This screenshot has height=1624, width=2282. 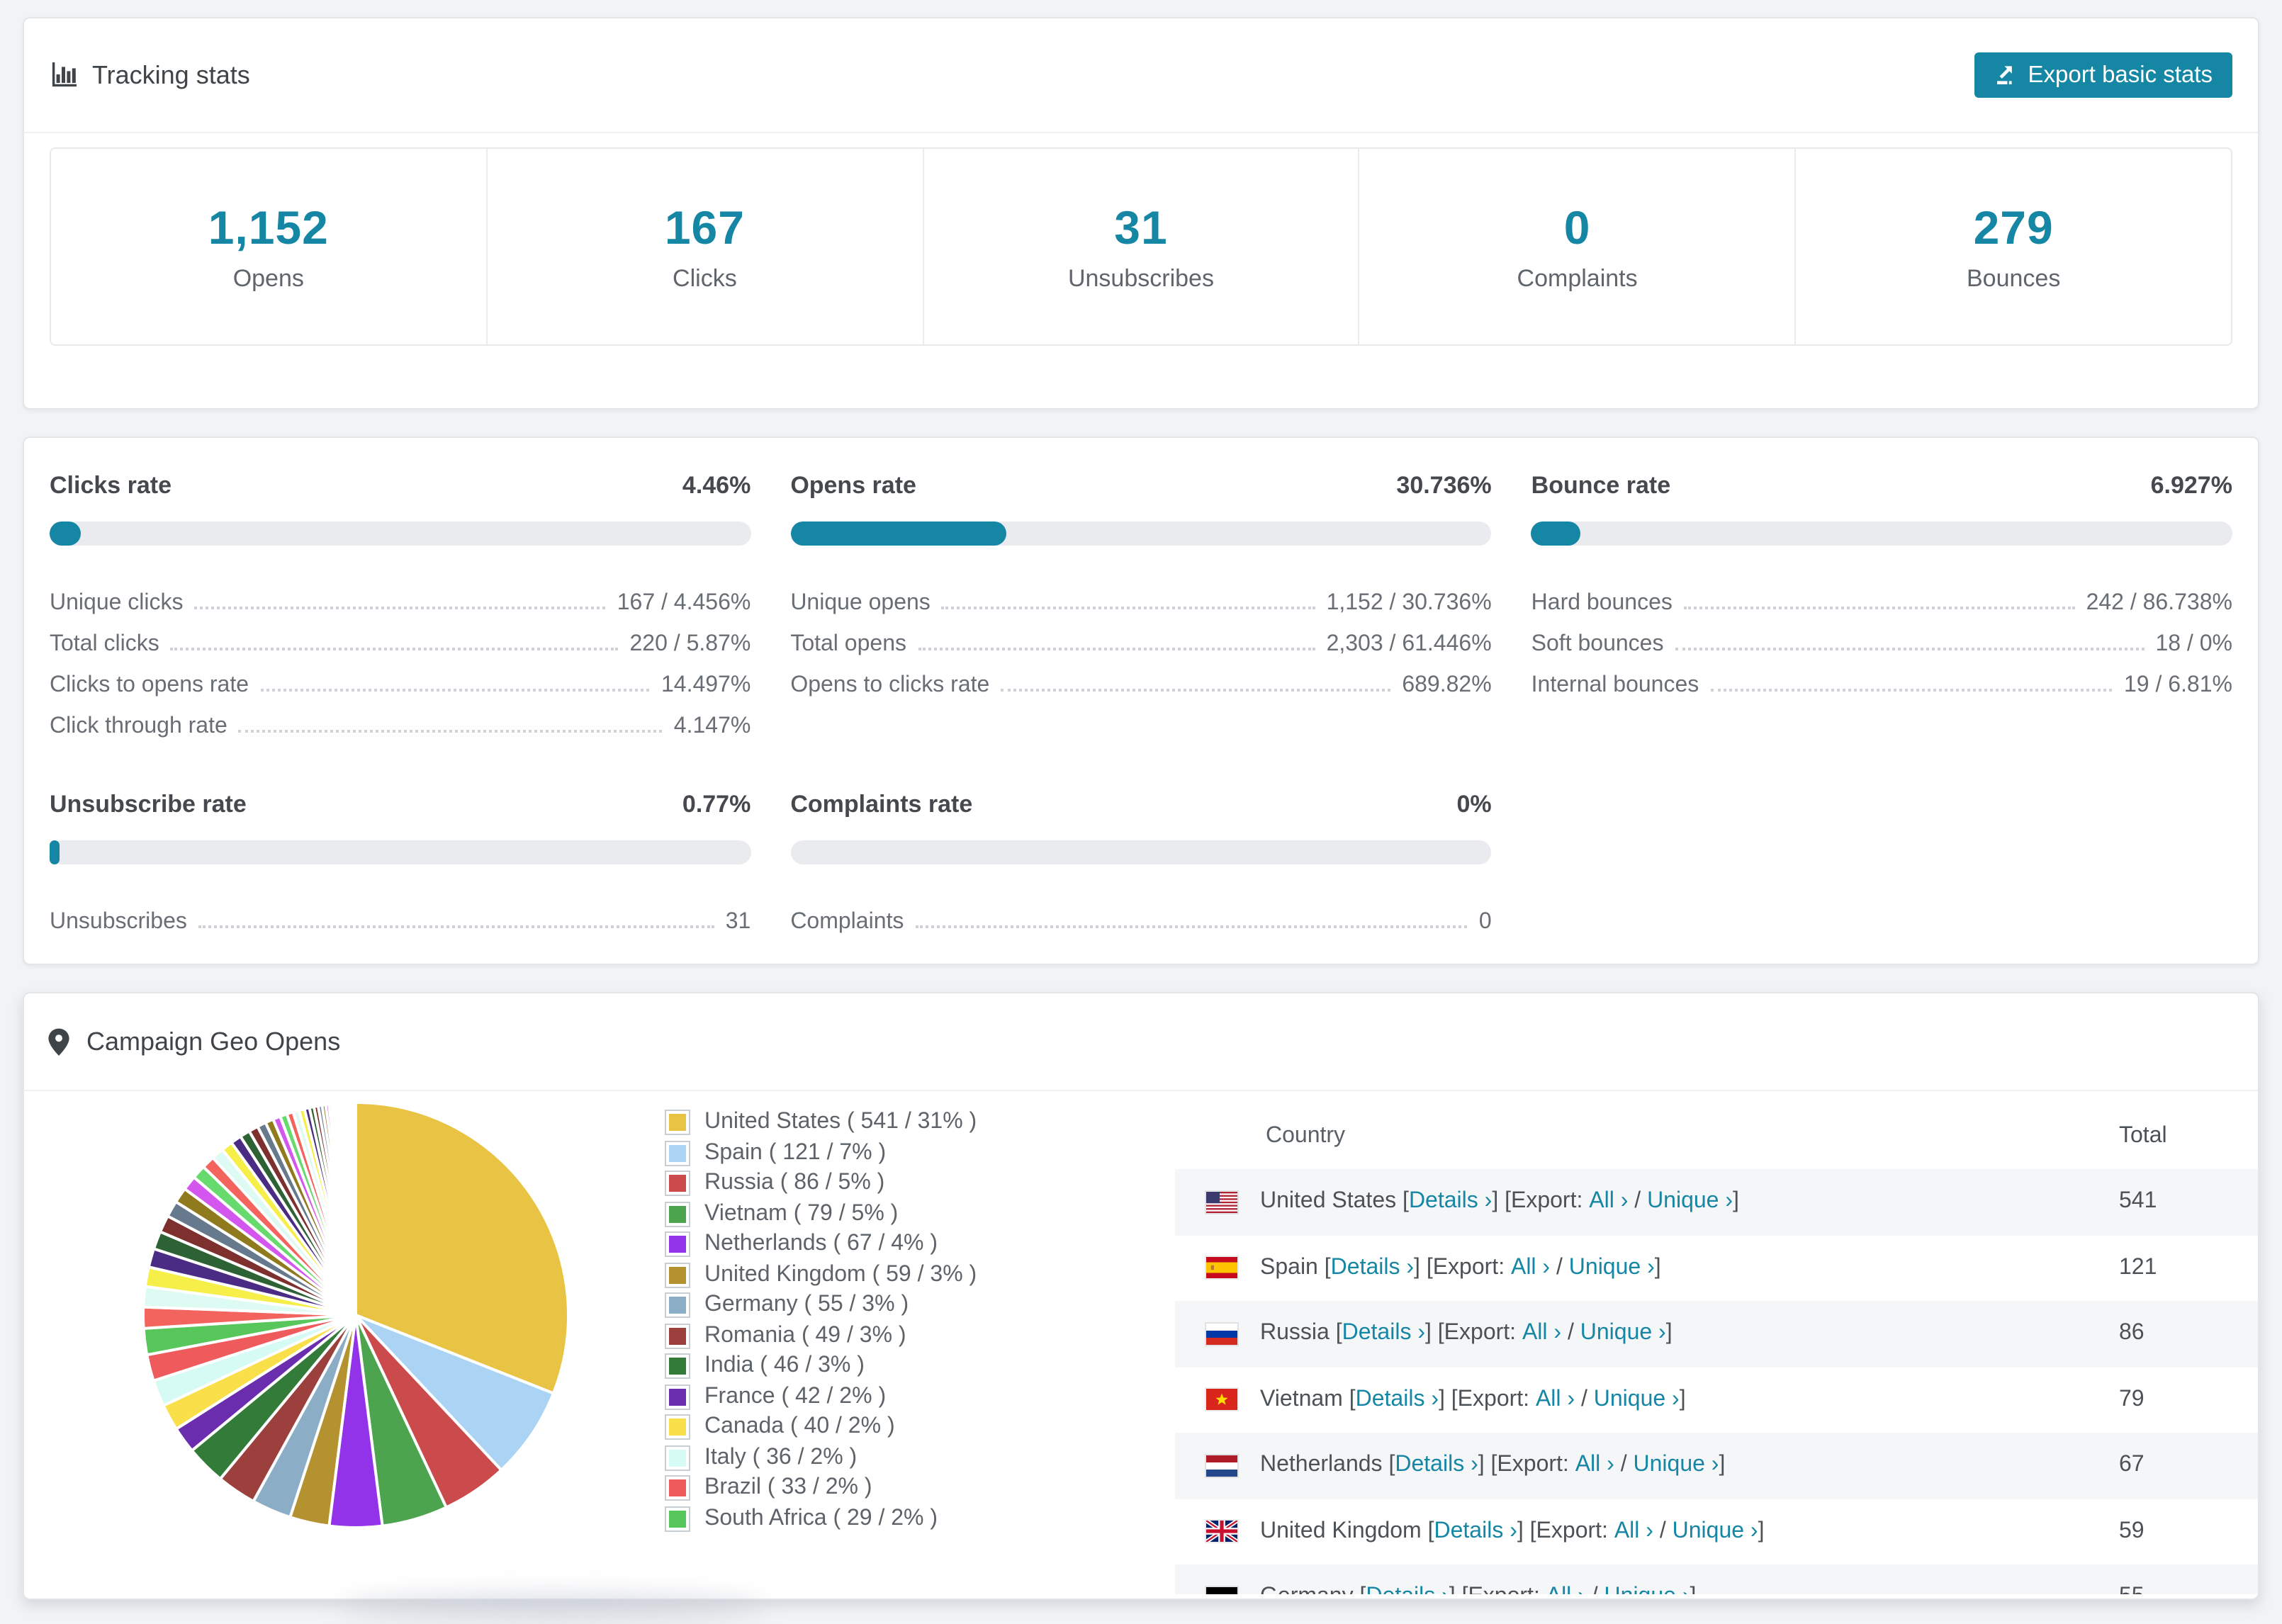 I want to click on pie-slice-other, so click(x=355, y=1208).